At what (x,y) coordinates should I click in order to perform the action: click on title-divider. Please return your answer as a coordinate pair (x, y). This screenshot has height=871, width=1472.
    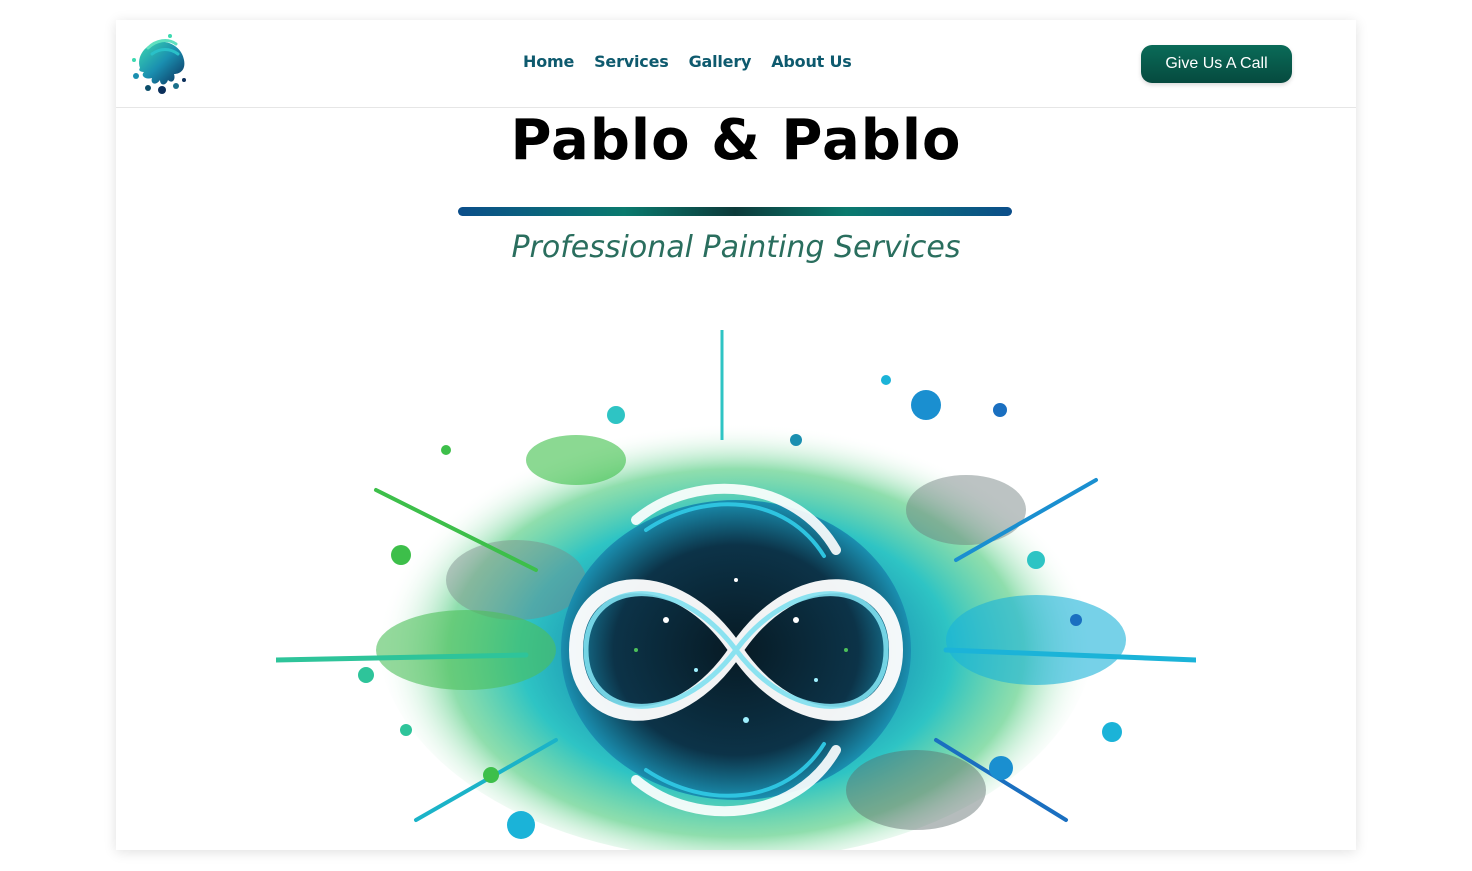
    Looking at the image, I should click on (735, 211).